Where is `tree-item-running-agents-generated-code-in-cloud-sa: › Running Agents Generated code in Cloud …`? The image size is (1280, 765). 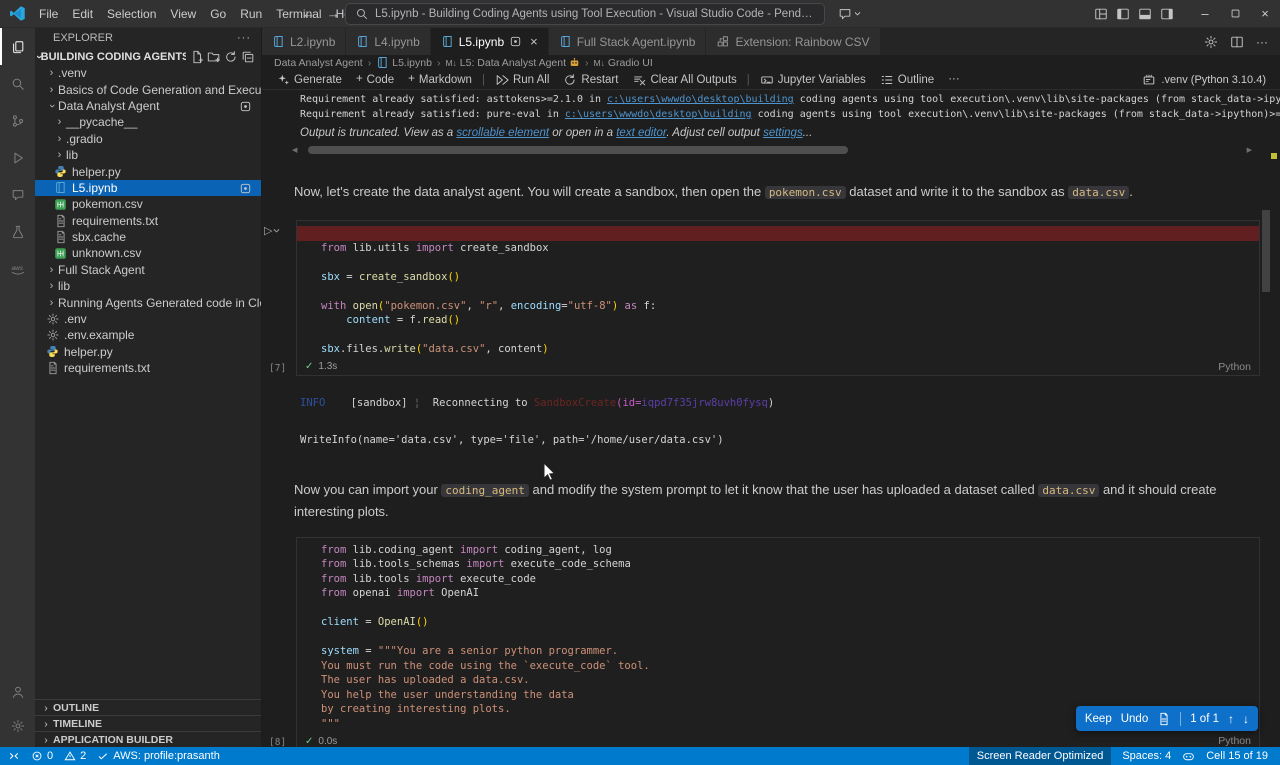 tree-item-running-agents-generated-code-in-cloud-sa: › Running Agents Generated code in Cloud … is located at coordinates (148, 302).